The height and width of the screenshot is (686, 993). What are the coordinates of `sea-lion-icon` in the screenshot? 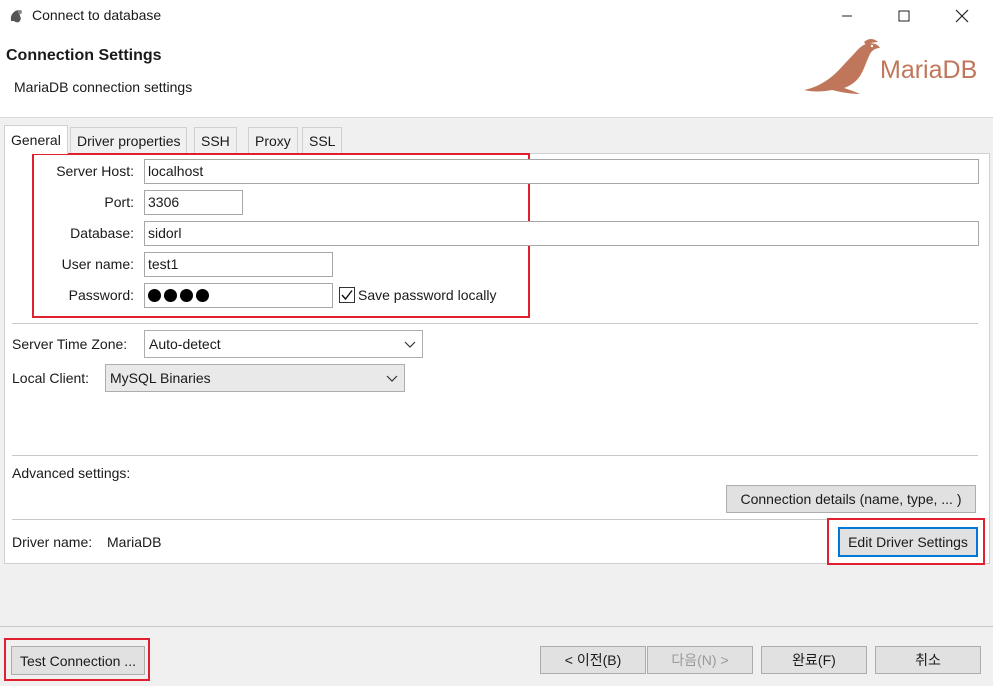 It's located at (842, 66).